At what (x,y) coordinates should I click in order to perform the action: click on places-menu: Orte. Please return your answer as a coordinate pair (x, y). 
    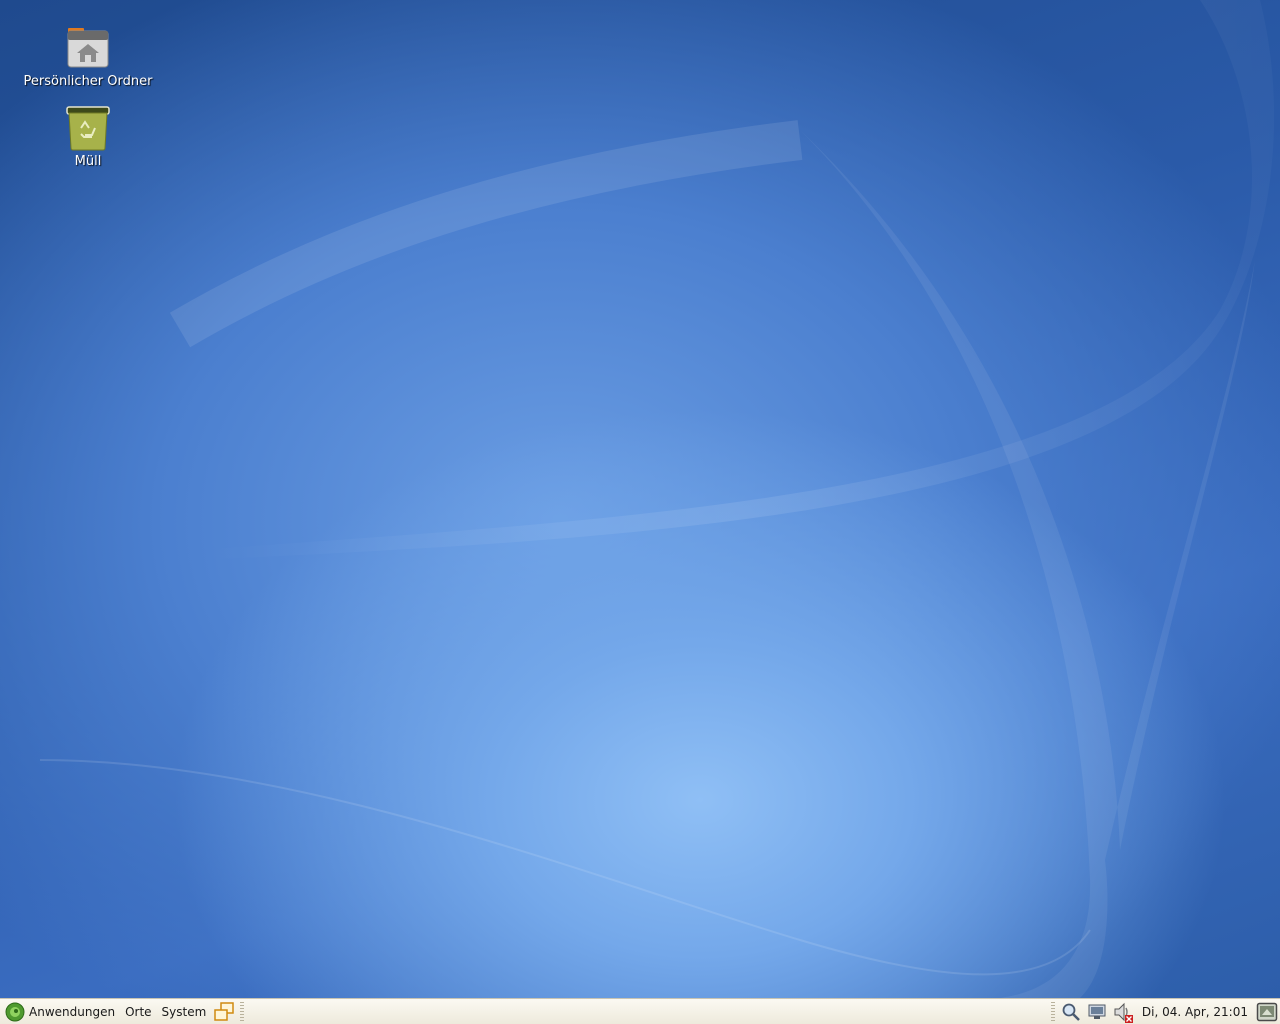
    Looking at the image, I should click on (138, 1012).